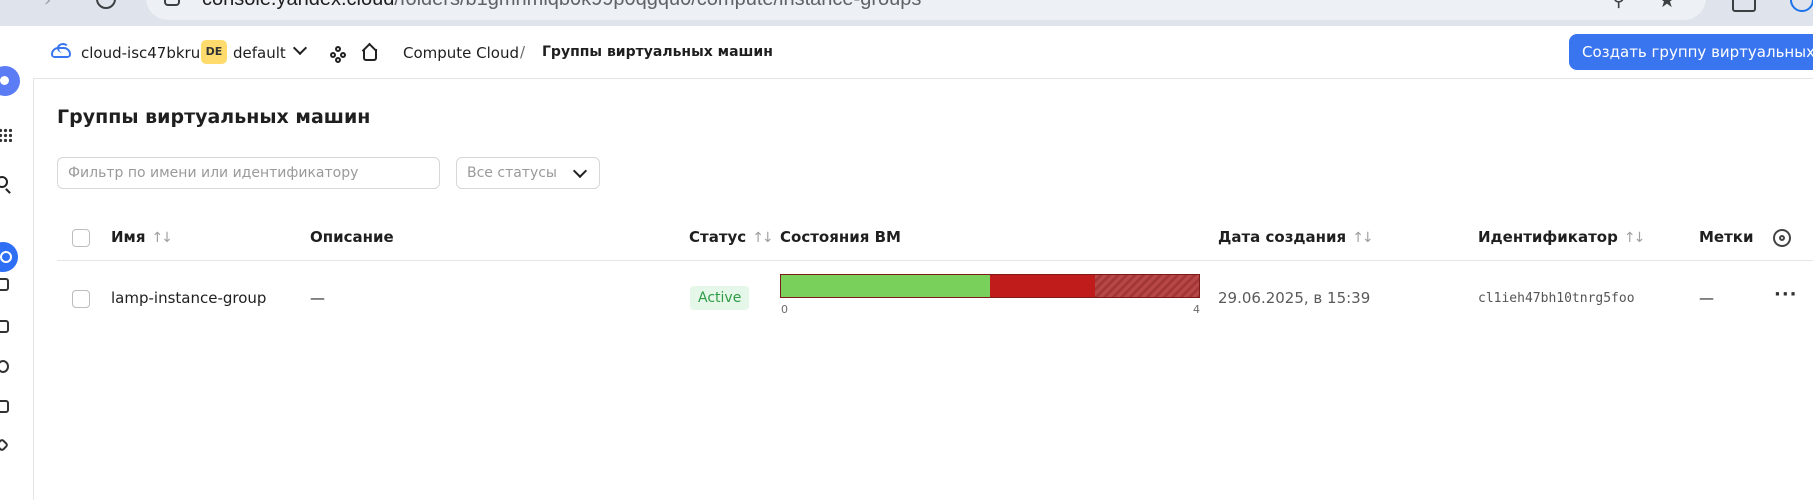 Image resolution: width=1813 pixels, height=500 pixels. I want to click on vm-running-segment, so click(885, 286).